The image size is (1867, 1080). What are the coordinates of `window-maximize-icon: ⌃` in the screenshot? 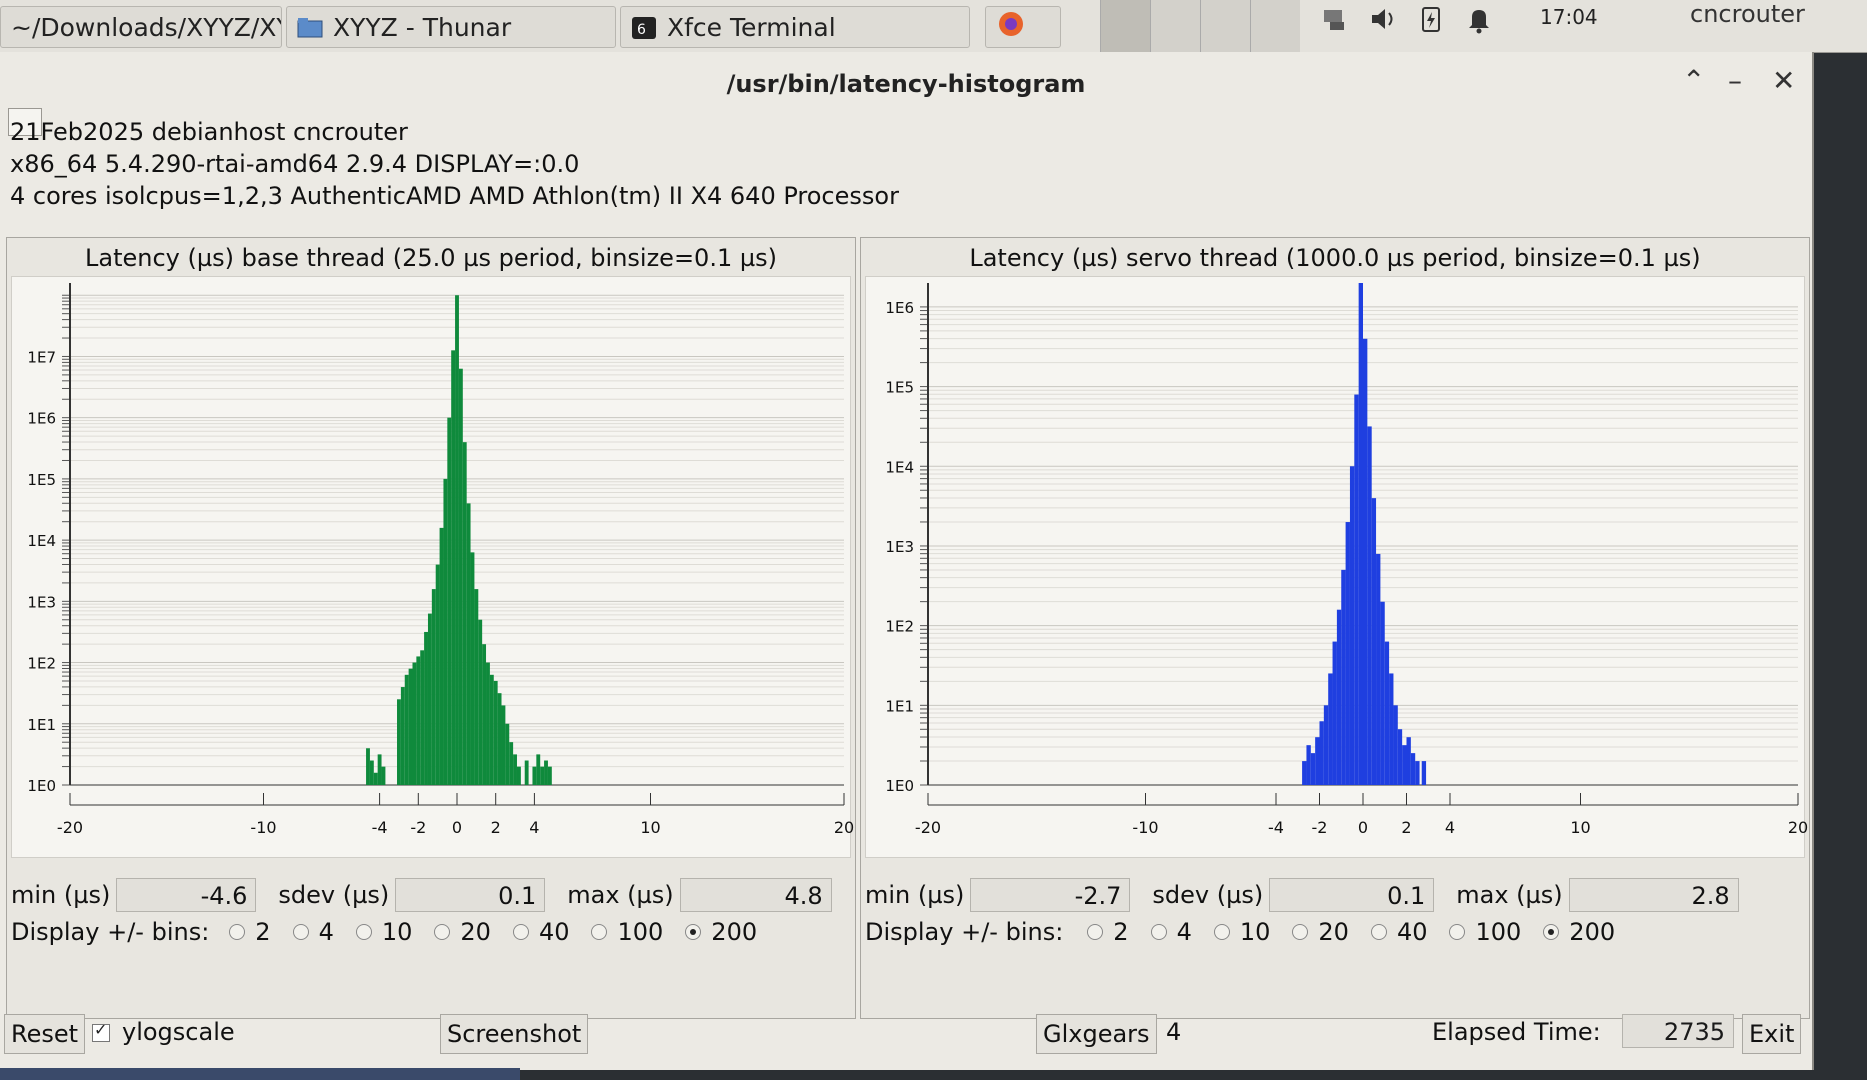 It's located at (1693, 80).